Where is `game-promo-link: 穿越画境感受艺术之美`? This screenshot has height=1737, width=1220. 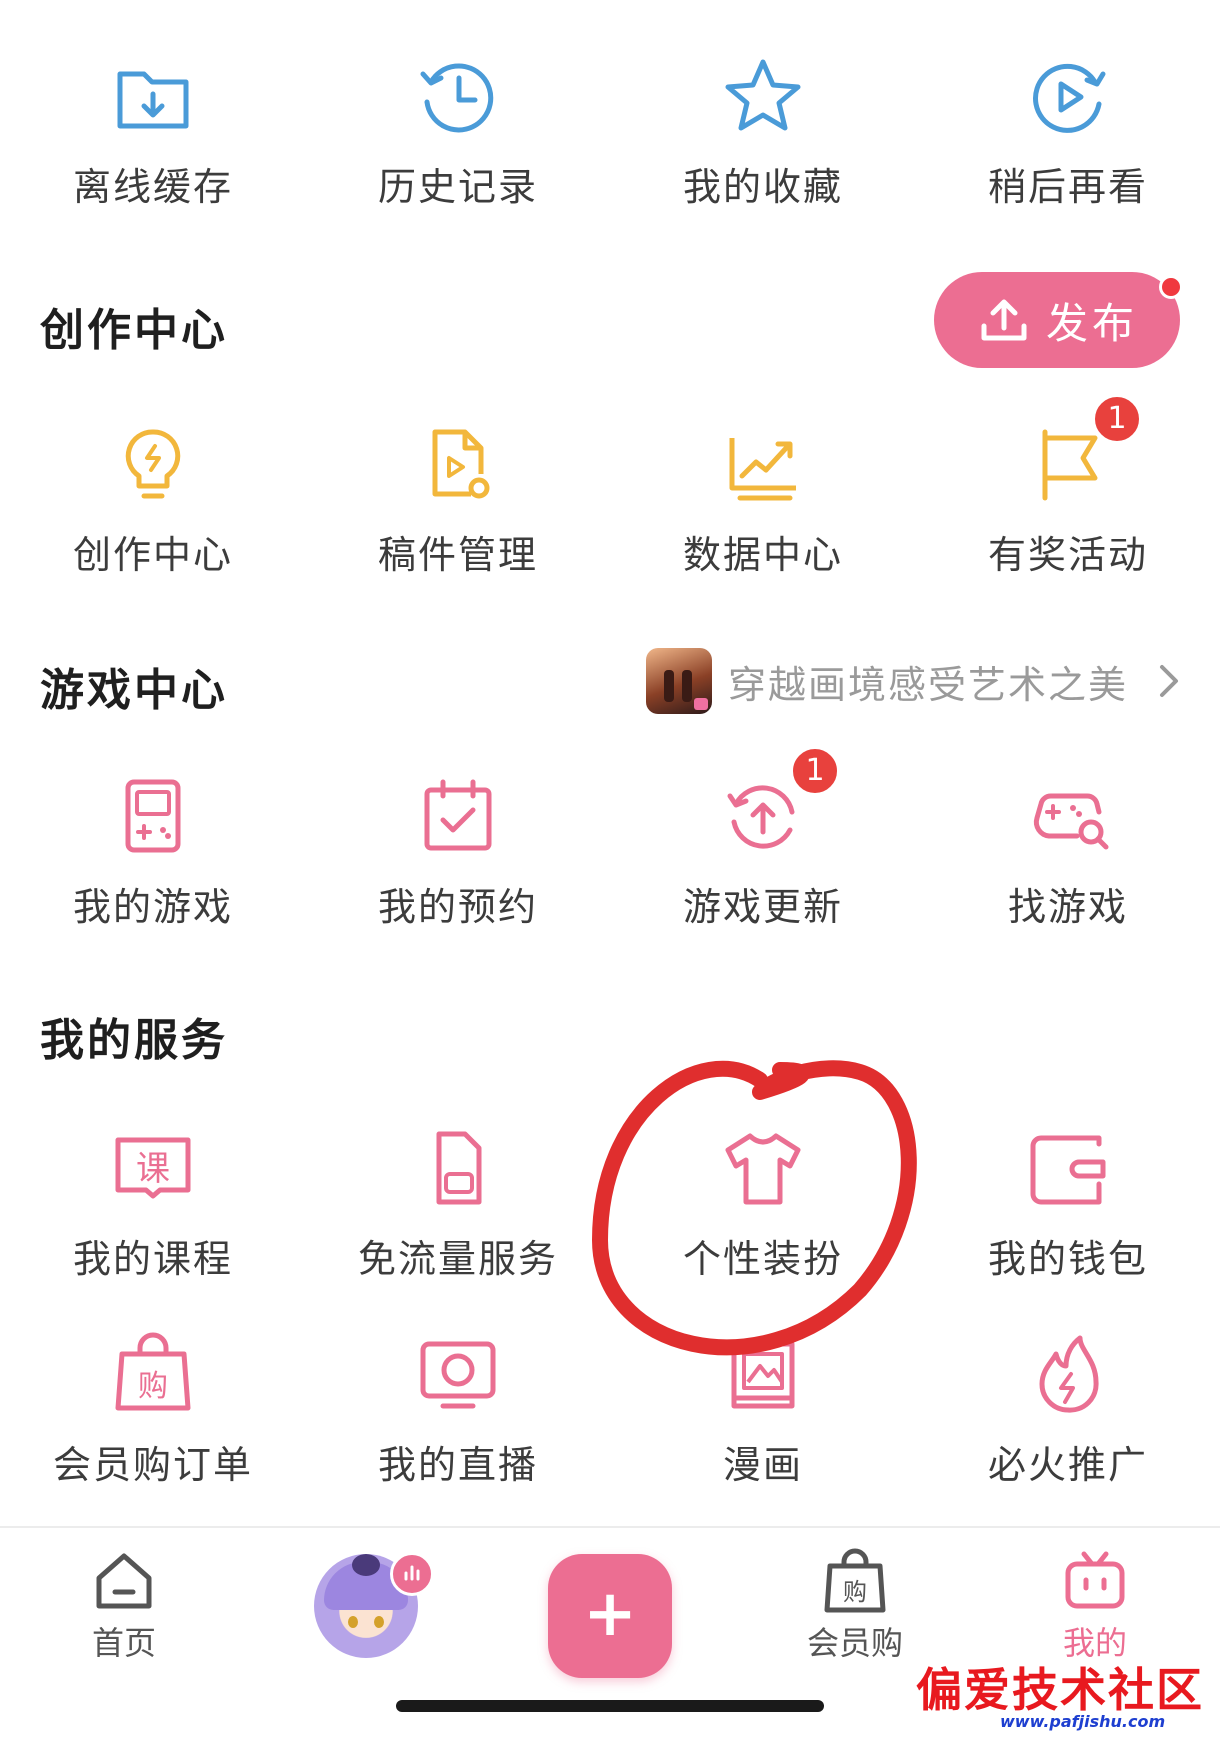 game-promo-link: 穿越画境感受艺术之美 is located at coordinates (917, 681).